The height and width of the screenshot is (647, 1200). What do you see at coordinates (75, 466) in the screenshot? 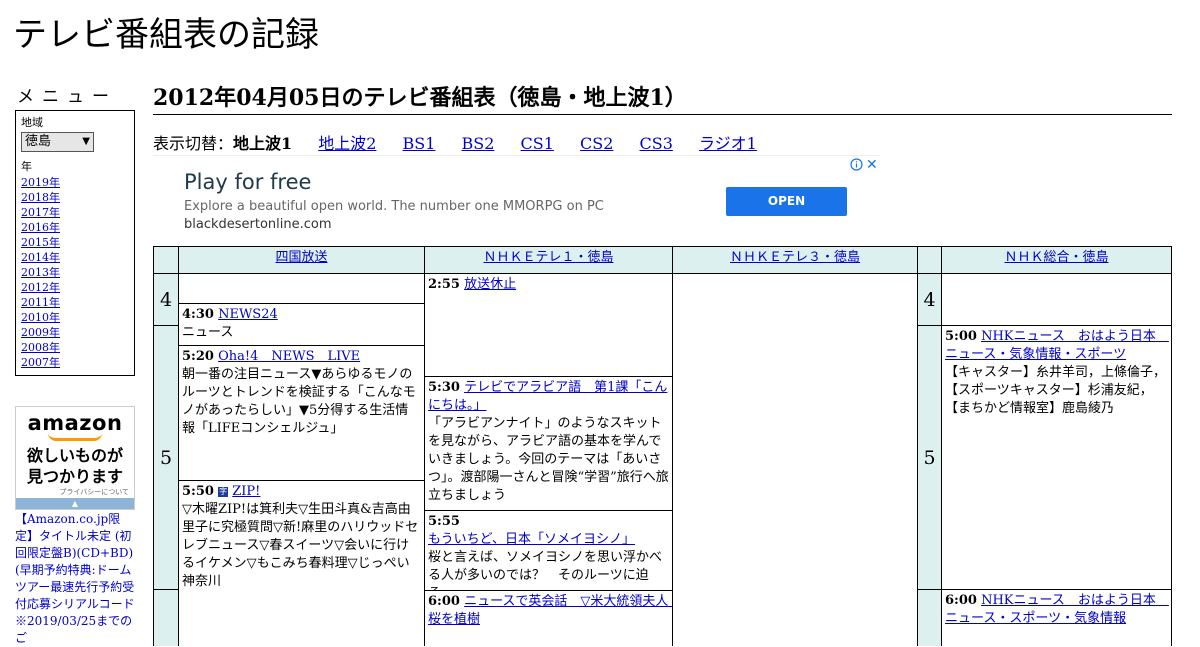
I see `amazon-tagline: 欲しいものが 見つかります` at bounding box center [75, 466].